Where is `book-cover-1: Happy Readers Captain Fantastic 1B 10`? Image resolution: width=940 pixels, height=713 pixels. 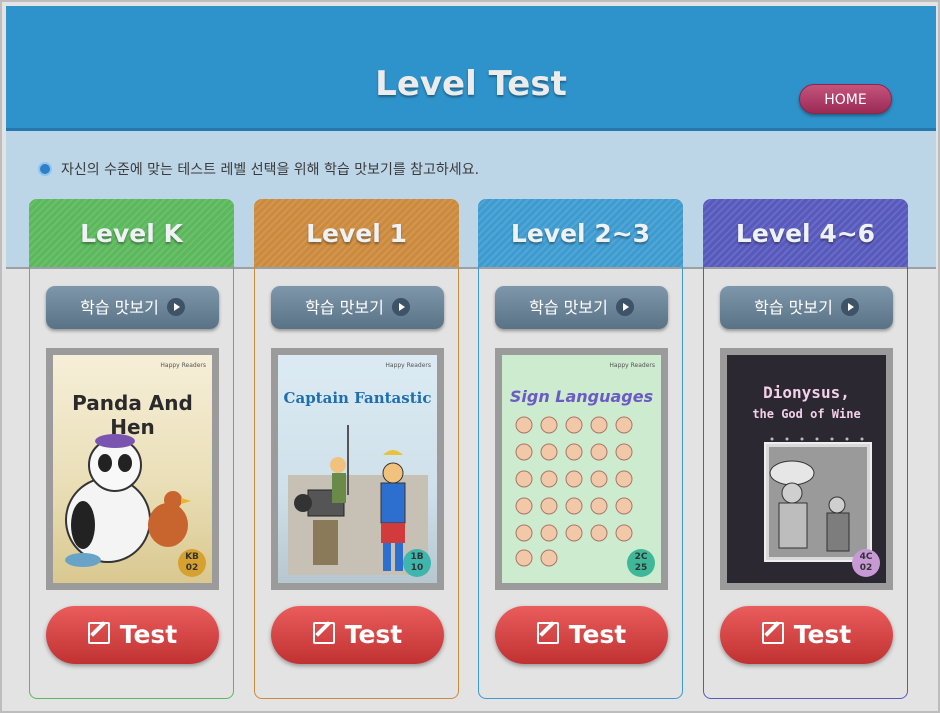
book-cover-1: Happy Readers Captain Fantastic 1B 10 is located at coordinates (357, 469).